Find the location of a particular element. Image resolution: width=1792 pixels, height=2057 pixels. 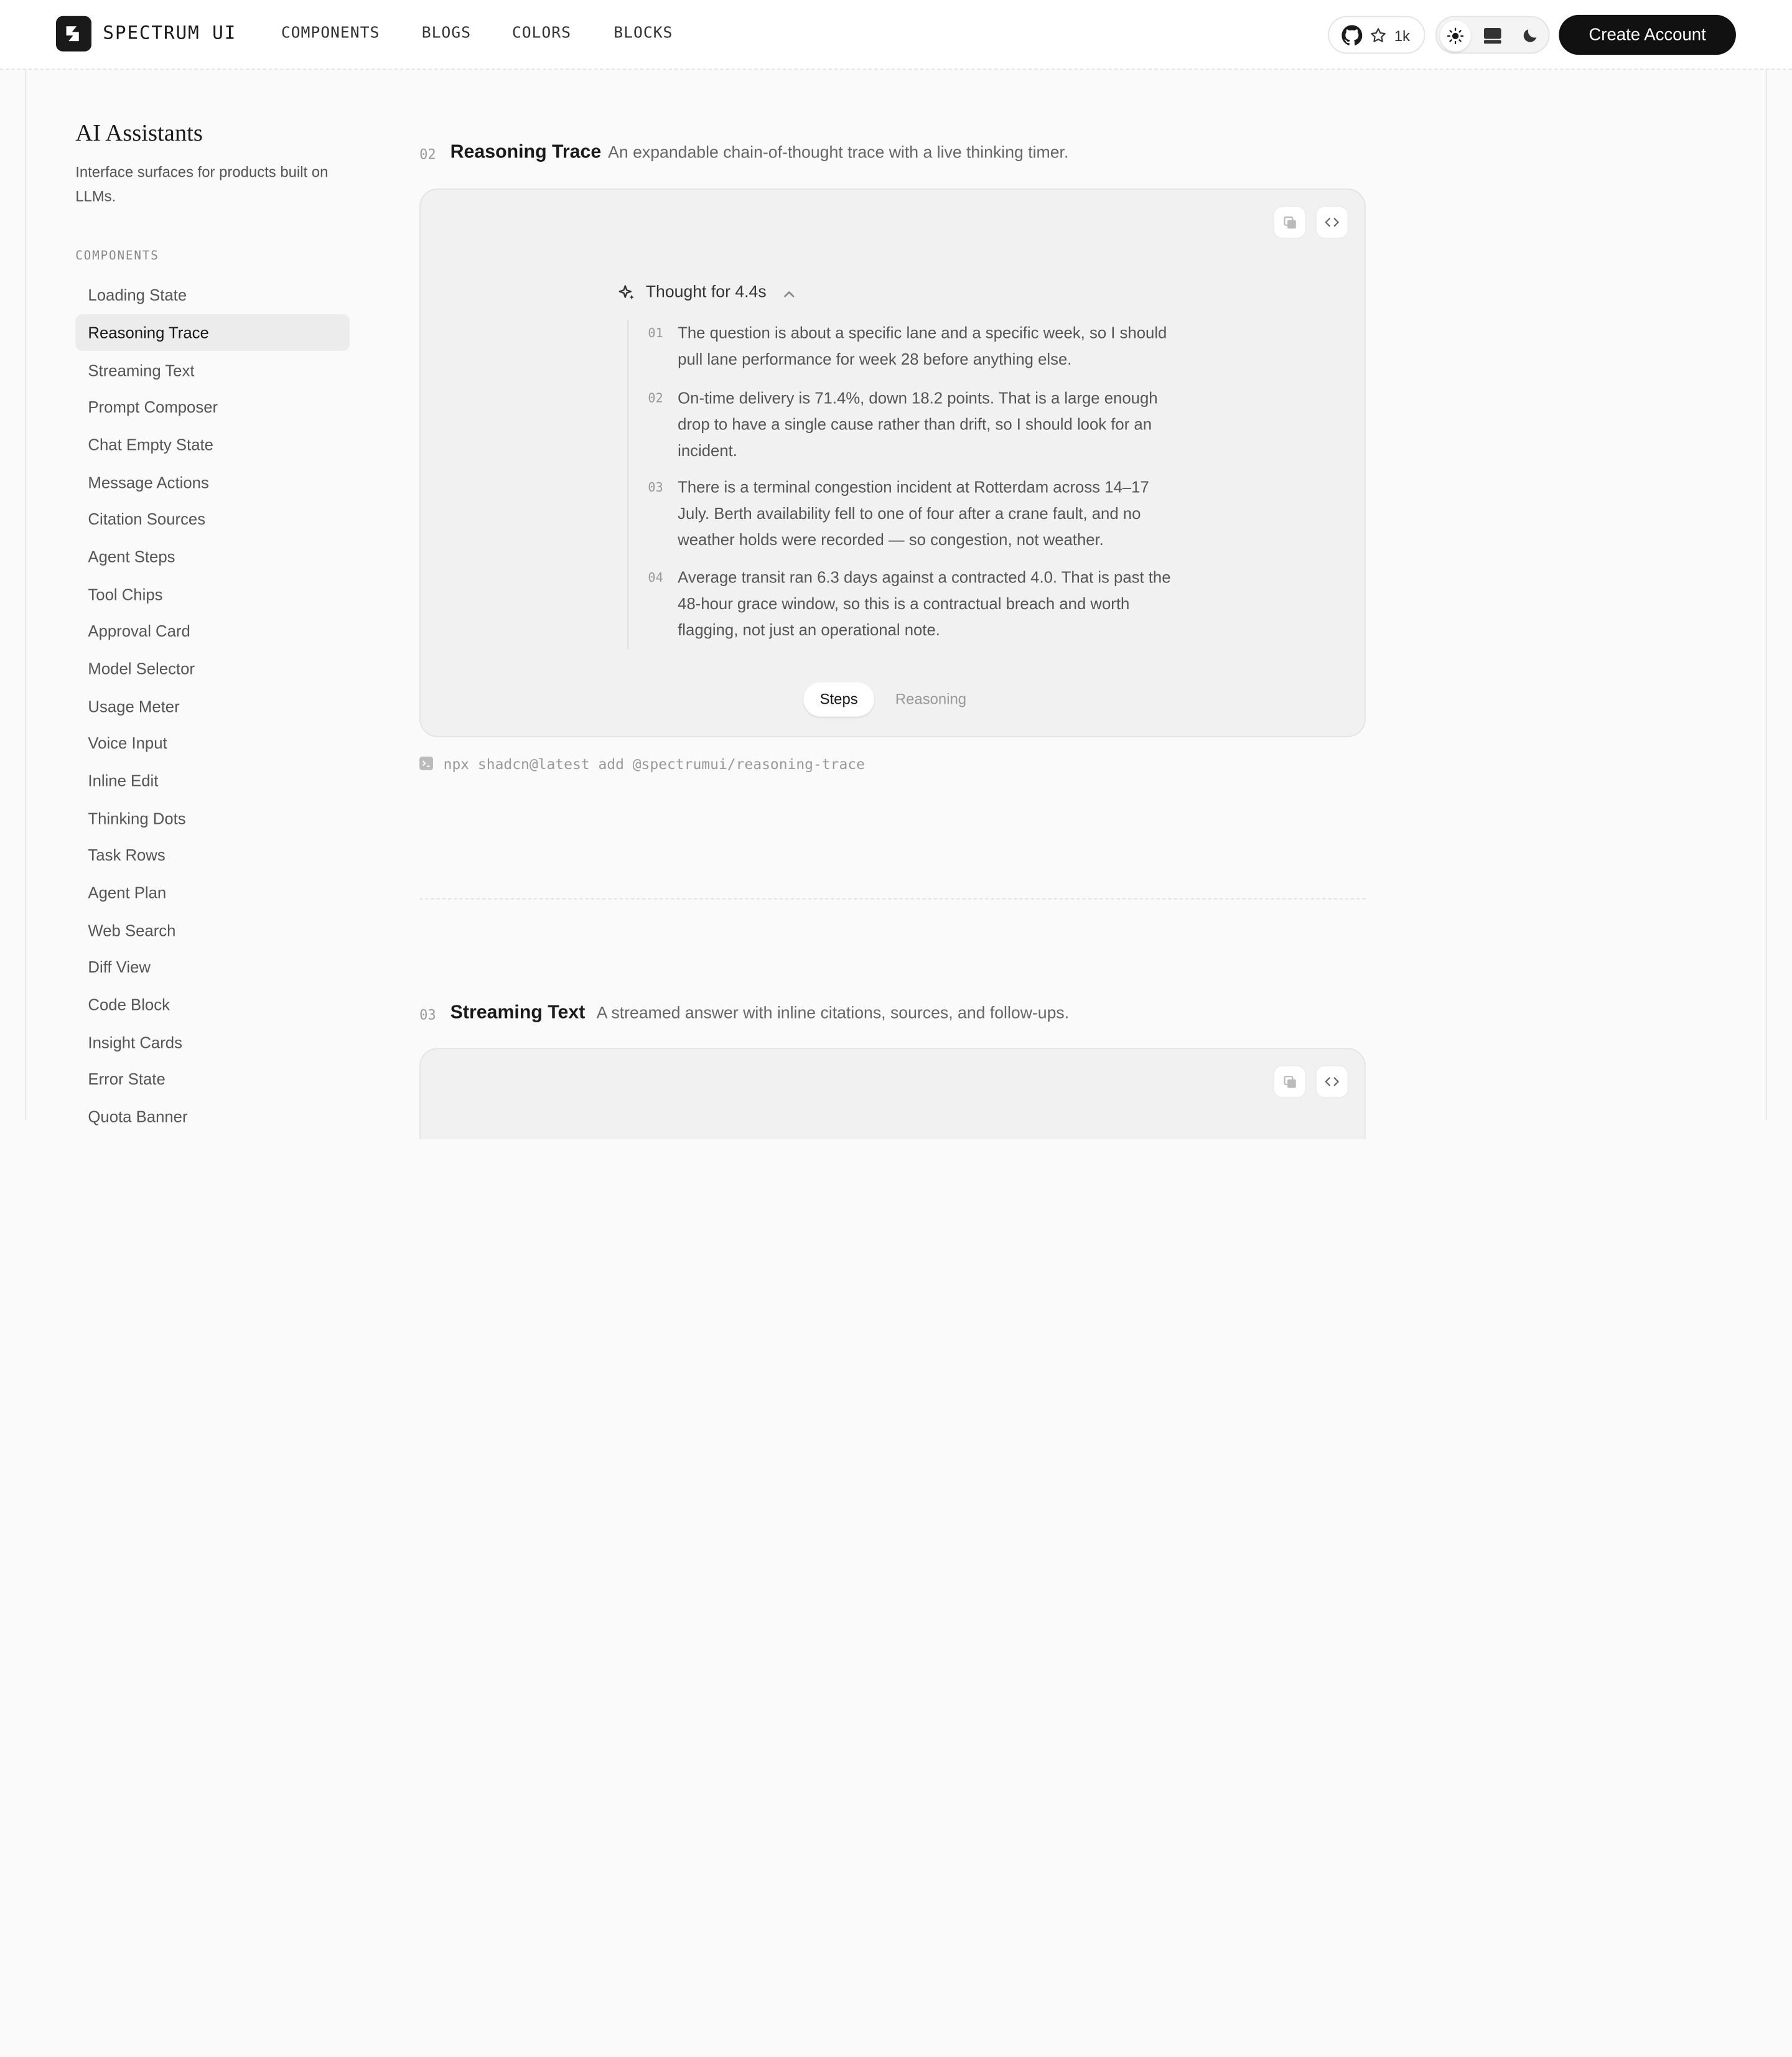

thought-duration-label: Thought for 4.4s is located at coordinates (706, 292).